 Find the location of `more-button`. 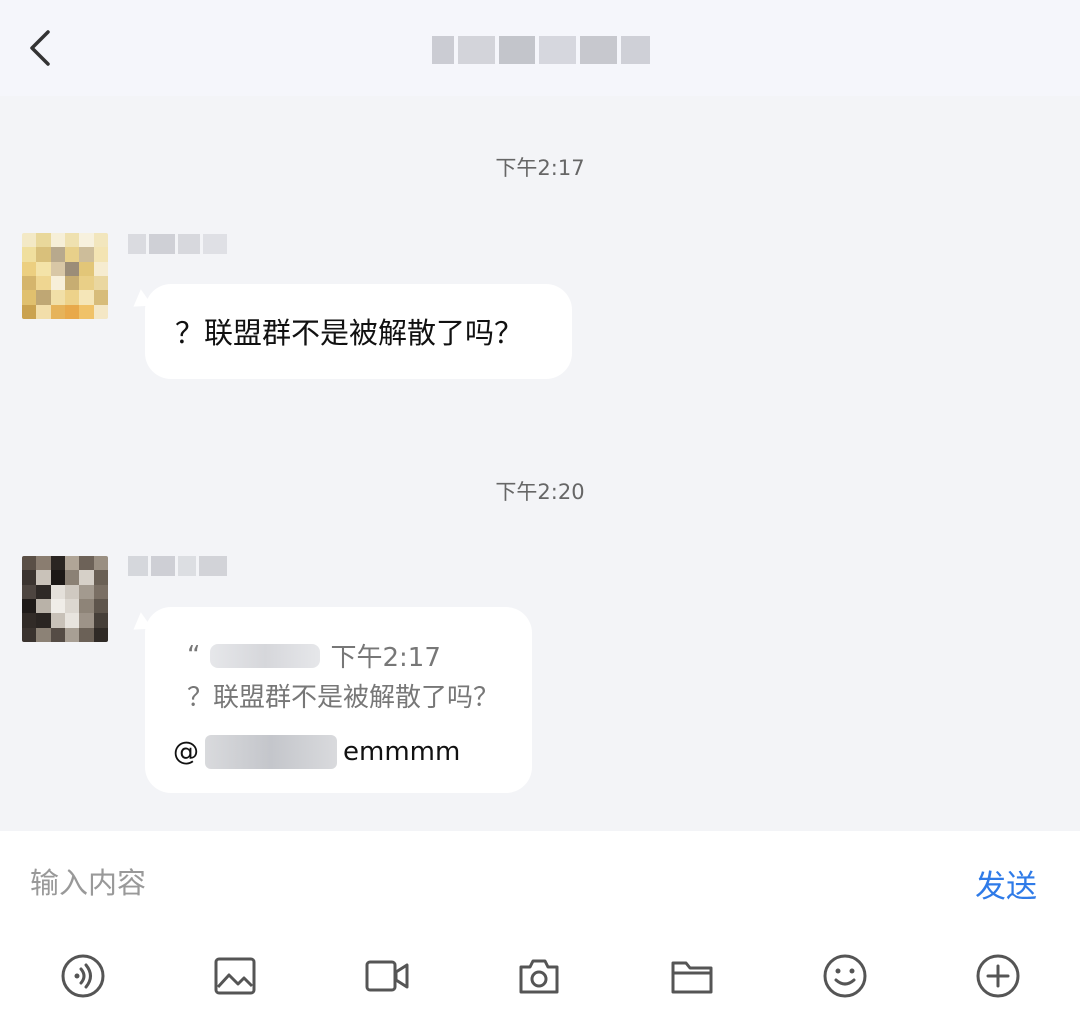

more-button is located at coordinates (998, 976).